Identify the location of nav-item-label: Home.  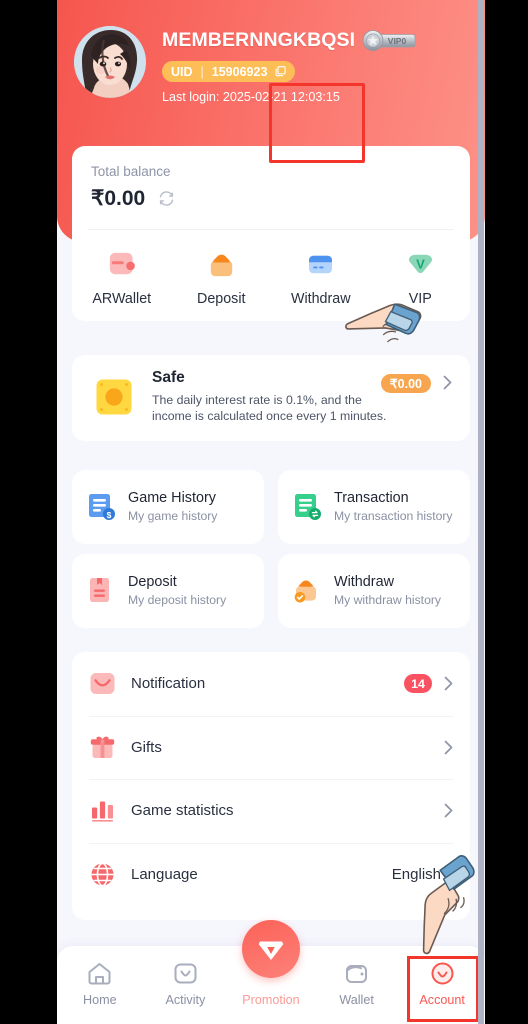
(100, 1000).